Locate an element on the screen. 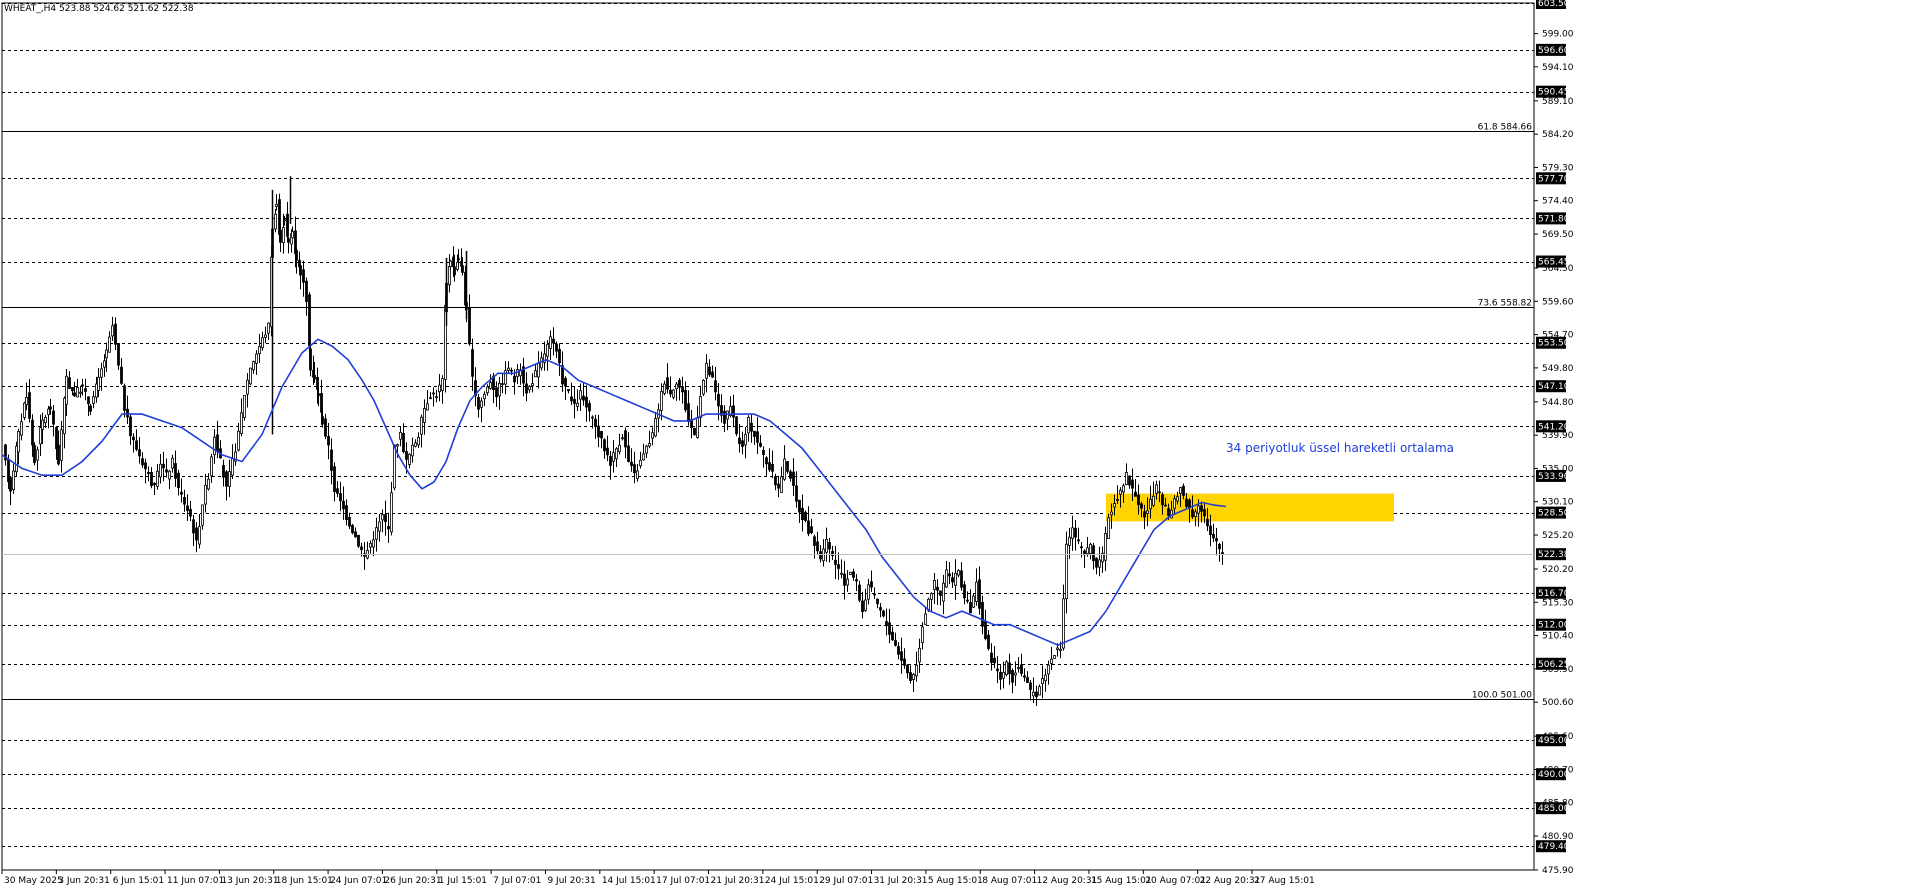 The height and width of the screenshot is (892, 1916). fib-label-0: 61.8 584.66 is located at coordinates (1505, 128).